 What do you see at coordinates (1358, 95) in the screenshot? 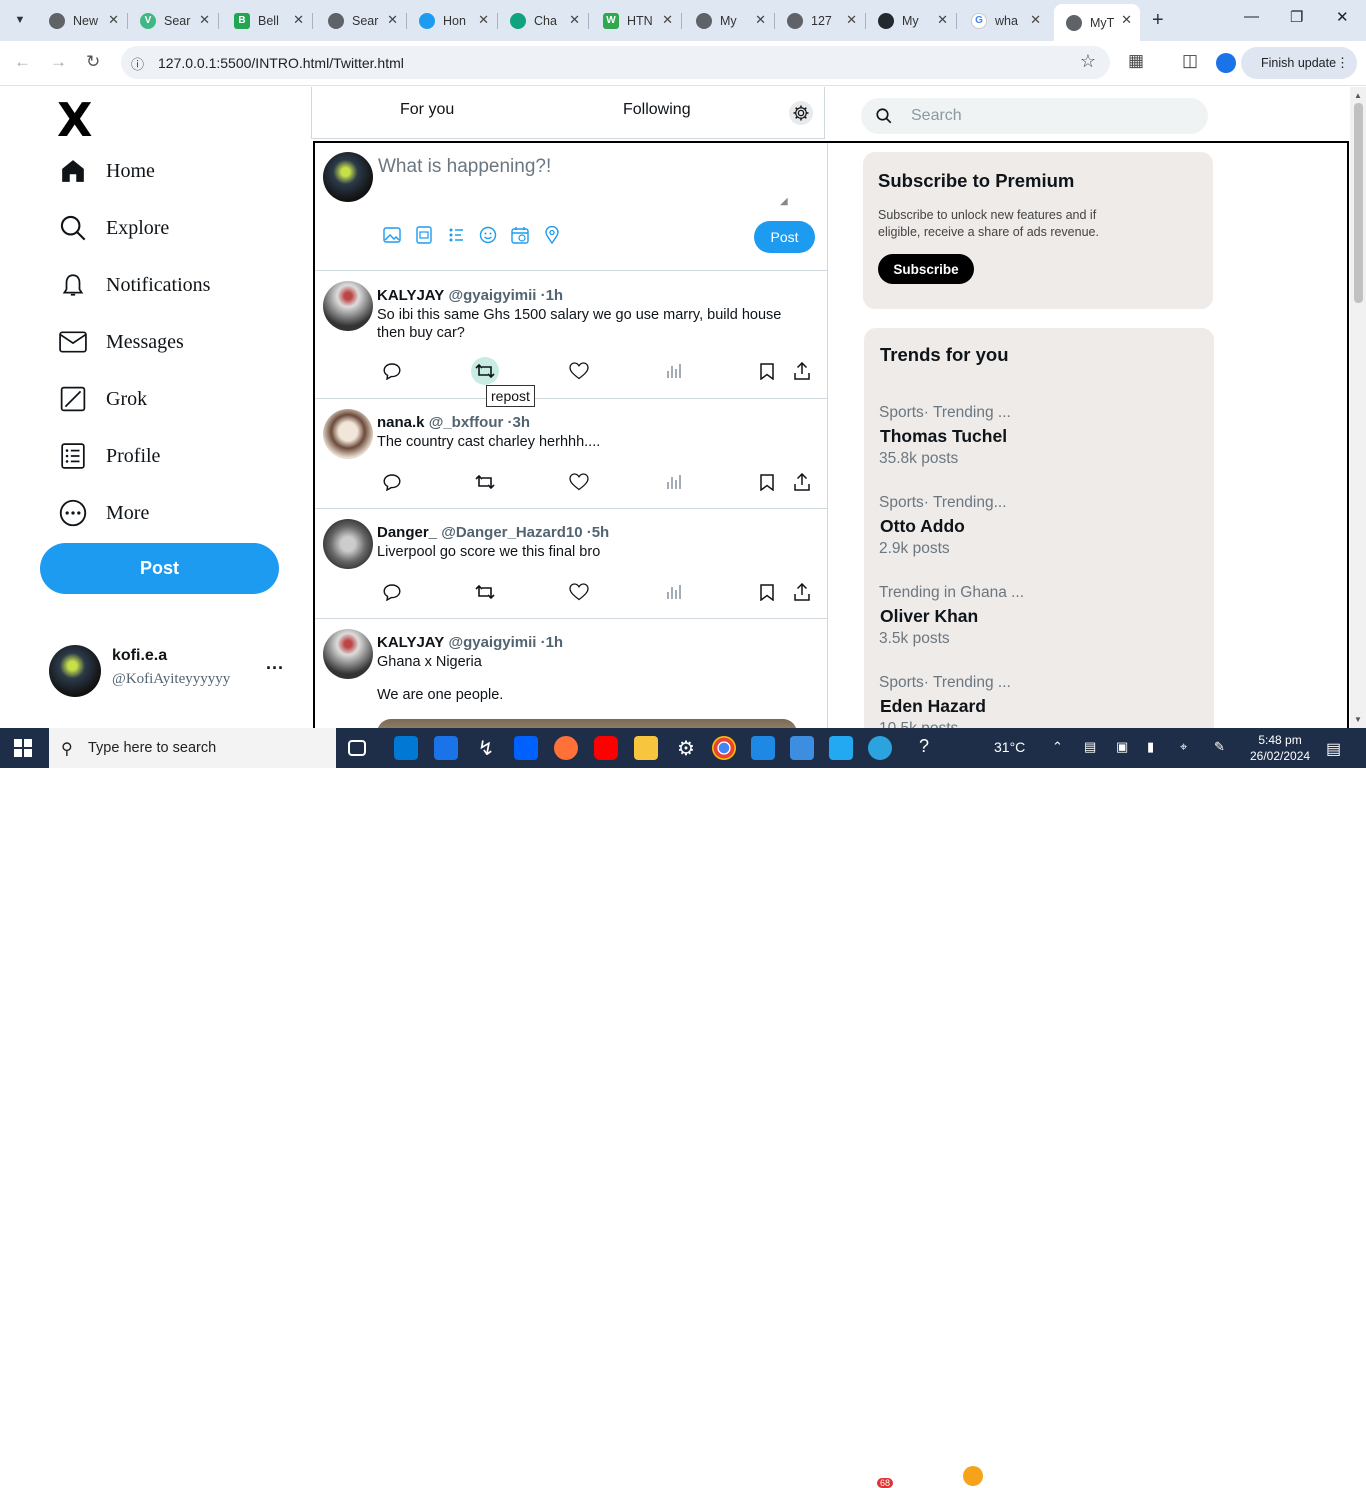
I see `scroll-up-icon: ▲` at bounding box center [1358, 95].